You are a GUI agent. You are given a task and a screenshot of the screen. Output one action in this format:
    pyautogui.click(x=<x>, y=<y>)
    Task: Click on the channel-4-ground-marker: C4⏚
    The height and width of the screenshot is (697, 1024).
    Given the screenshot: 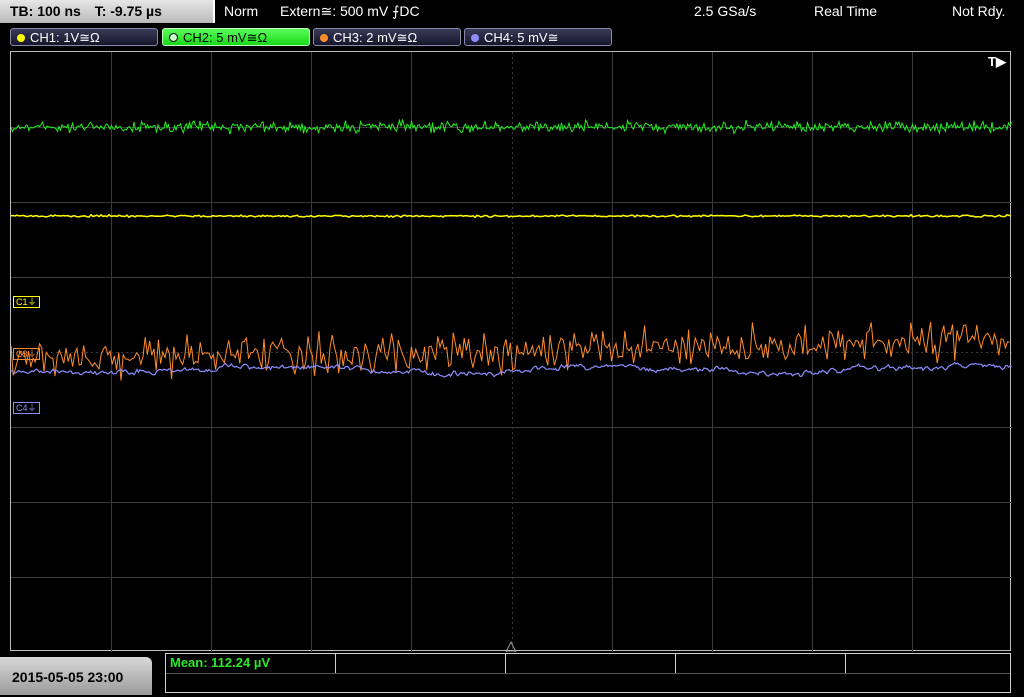 What is the action you would take?
    pyautogui.click(x=26, y=408)
    